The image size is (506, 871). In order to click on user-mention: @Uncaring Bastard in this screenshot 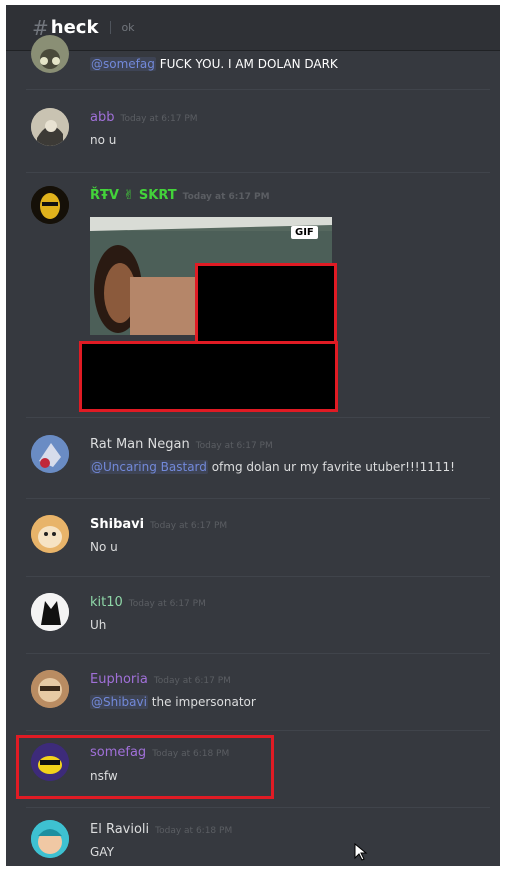, I will do `click(149, 467)`.